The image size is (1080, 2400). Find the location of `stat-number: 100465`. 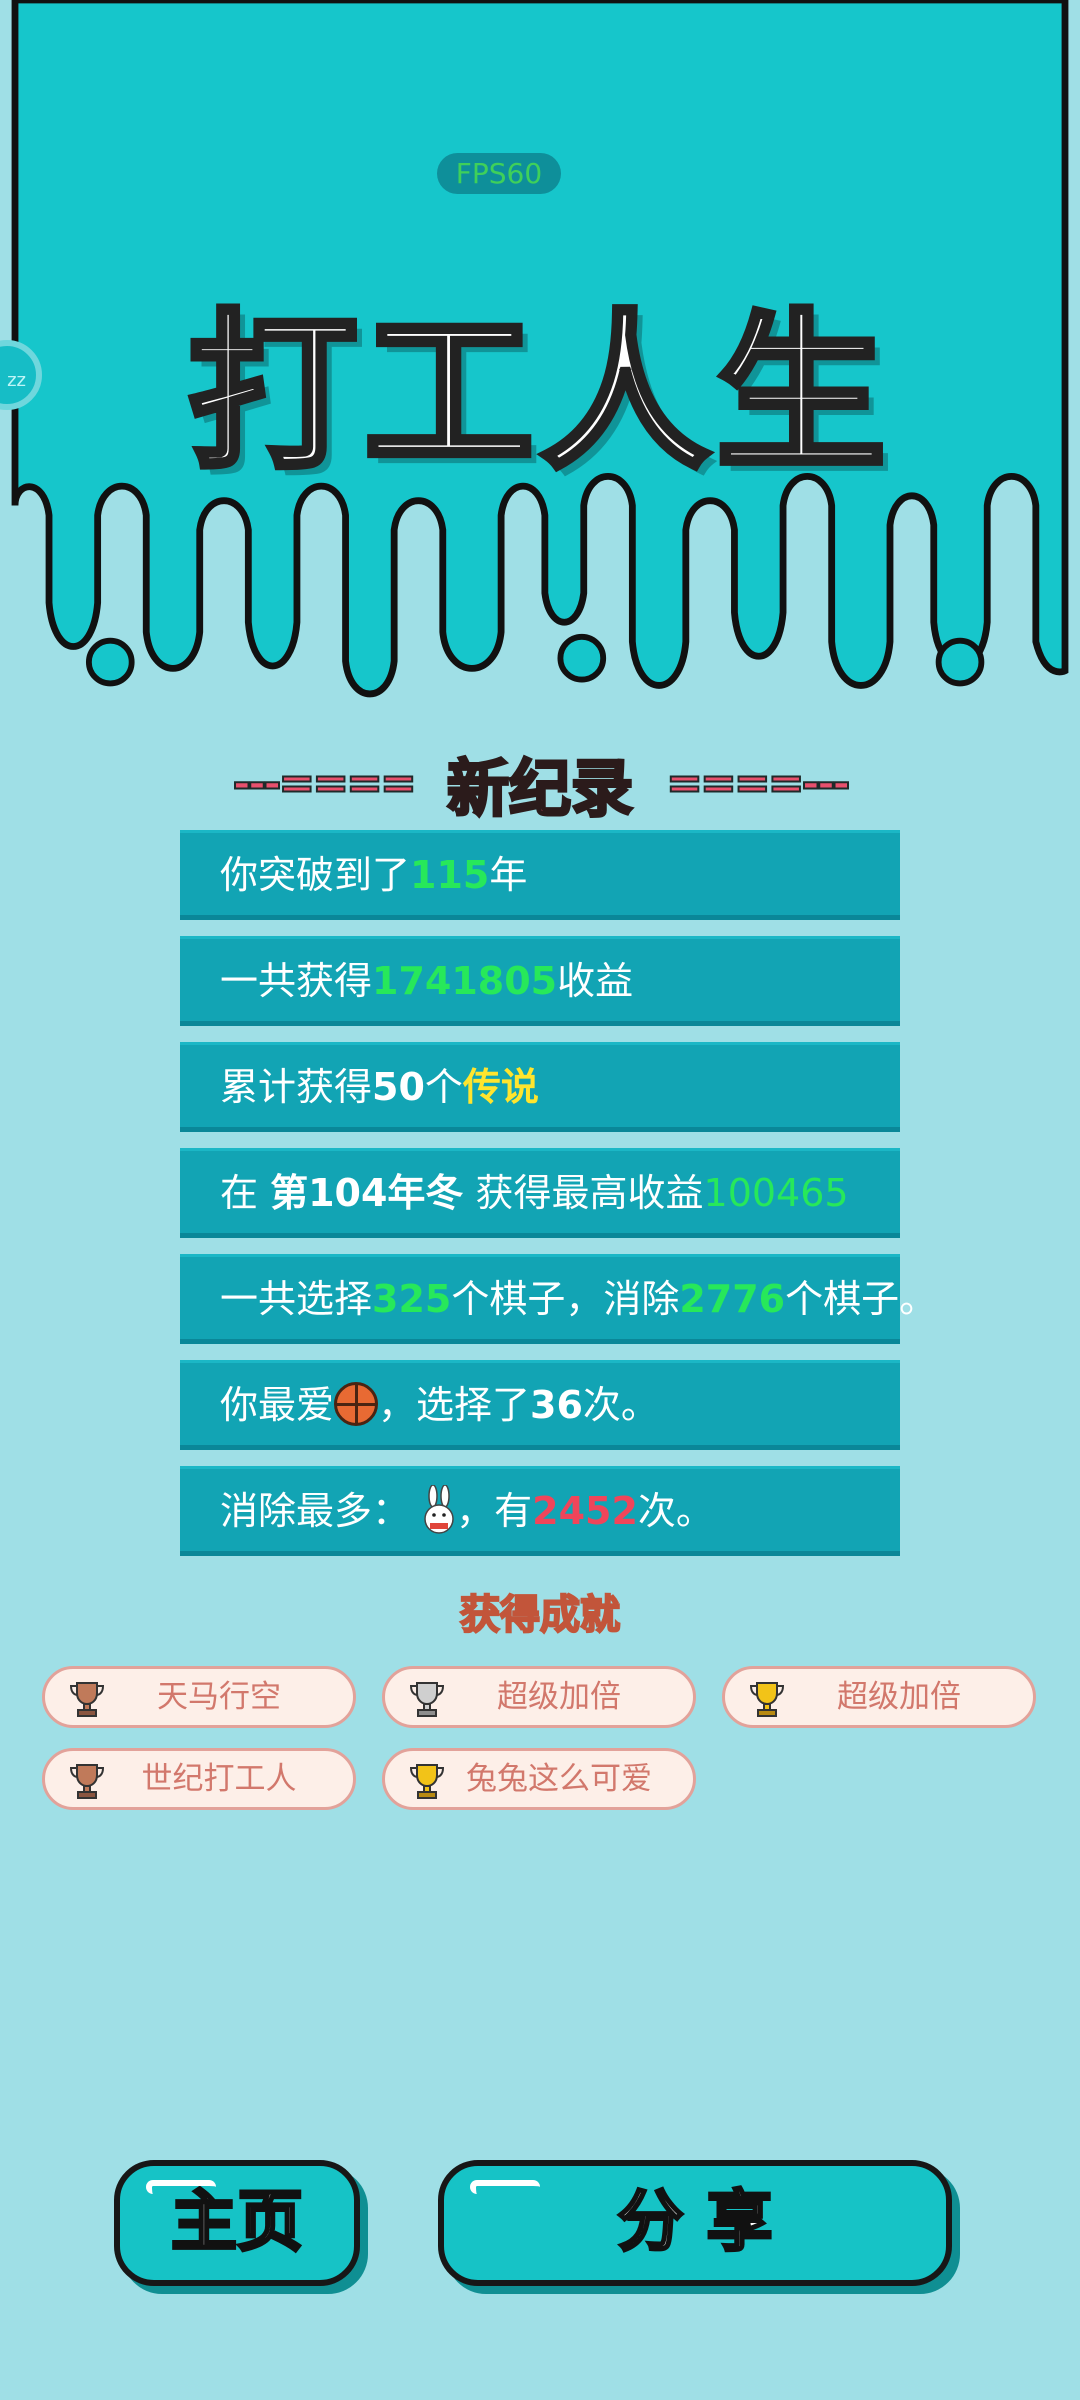

stat-number: 100465 is located at coordinates (776, 1193).